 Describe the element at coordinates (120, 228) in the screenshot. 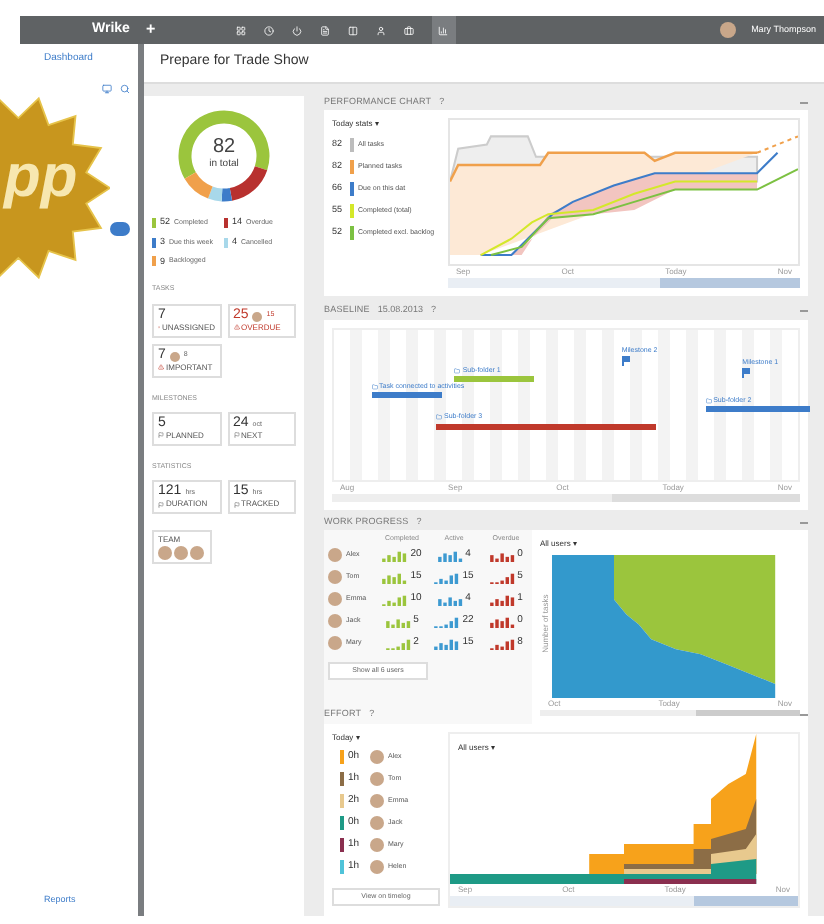

I see `sidebar-highlight` at that location.